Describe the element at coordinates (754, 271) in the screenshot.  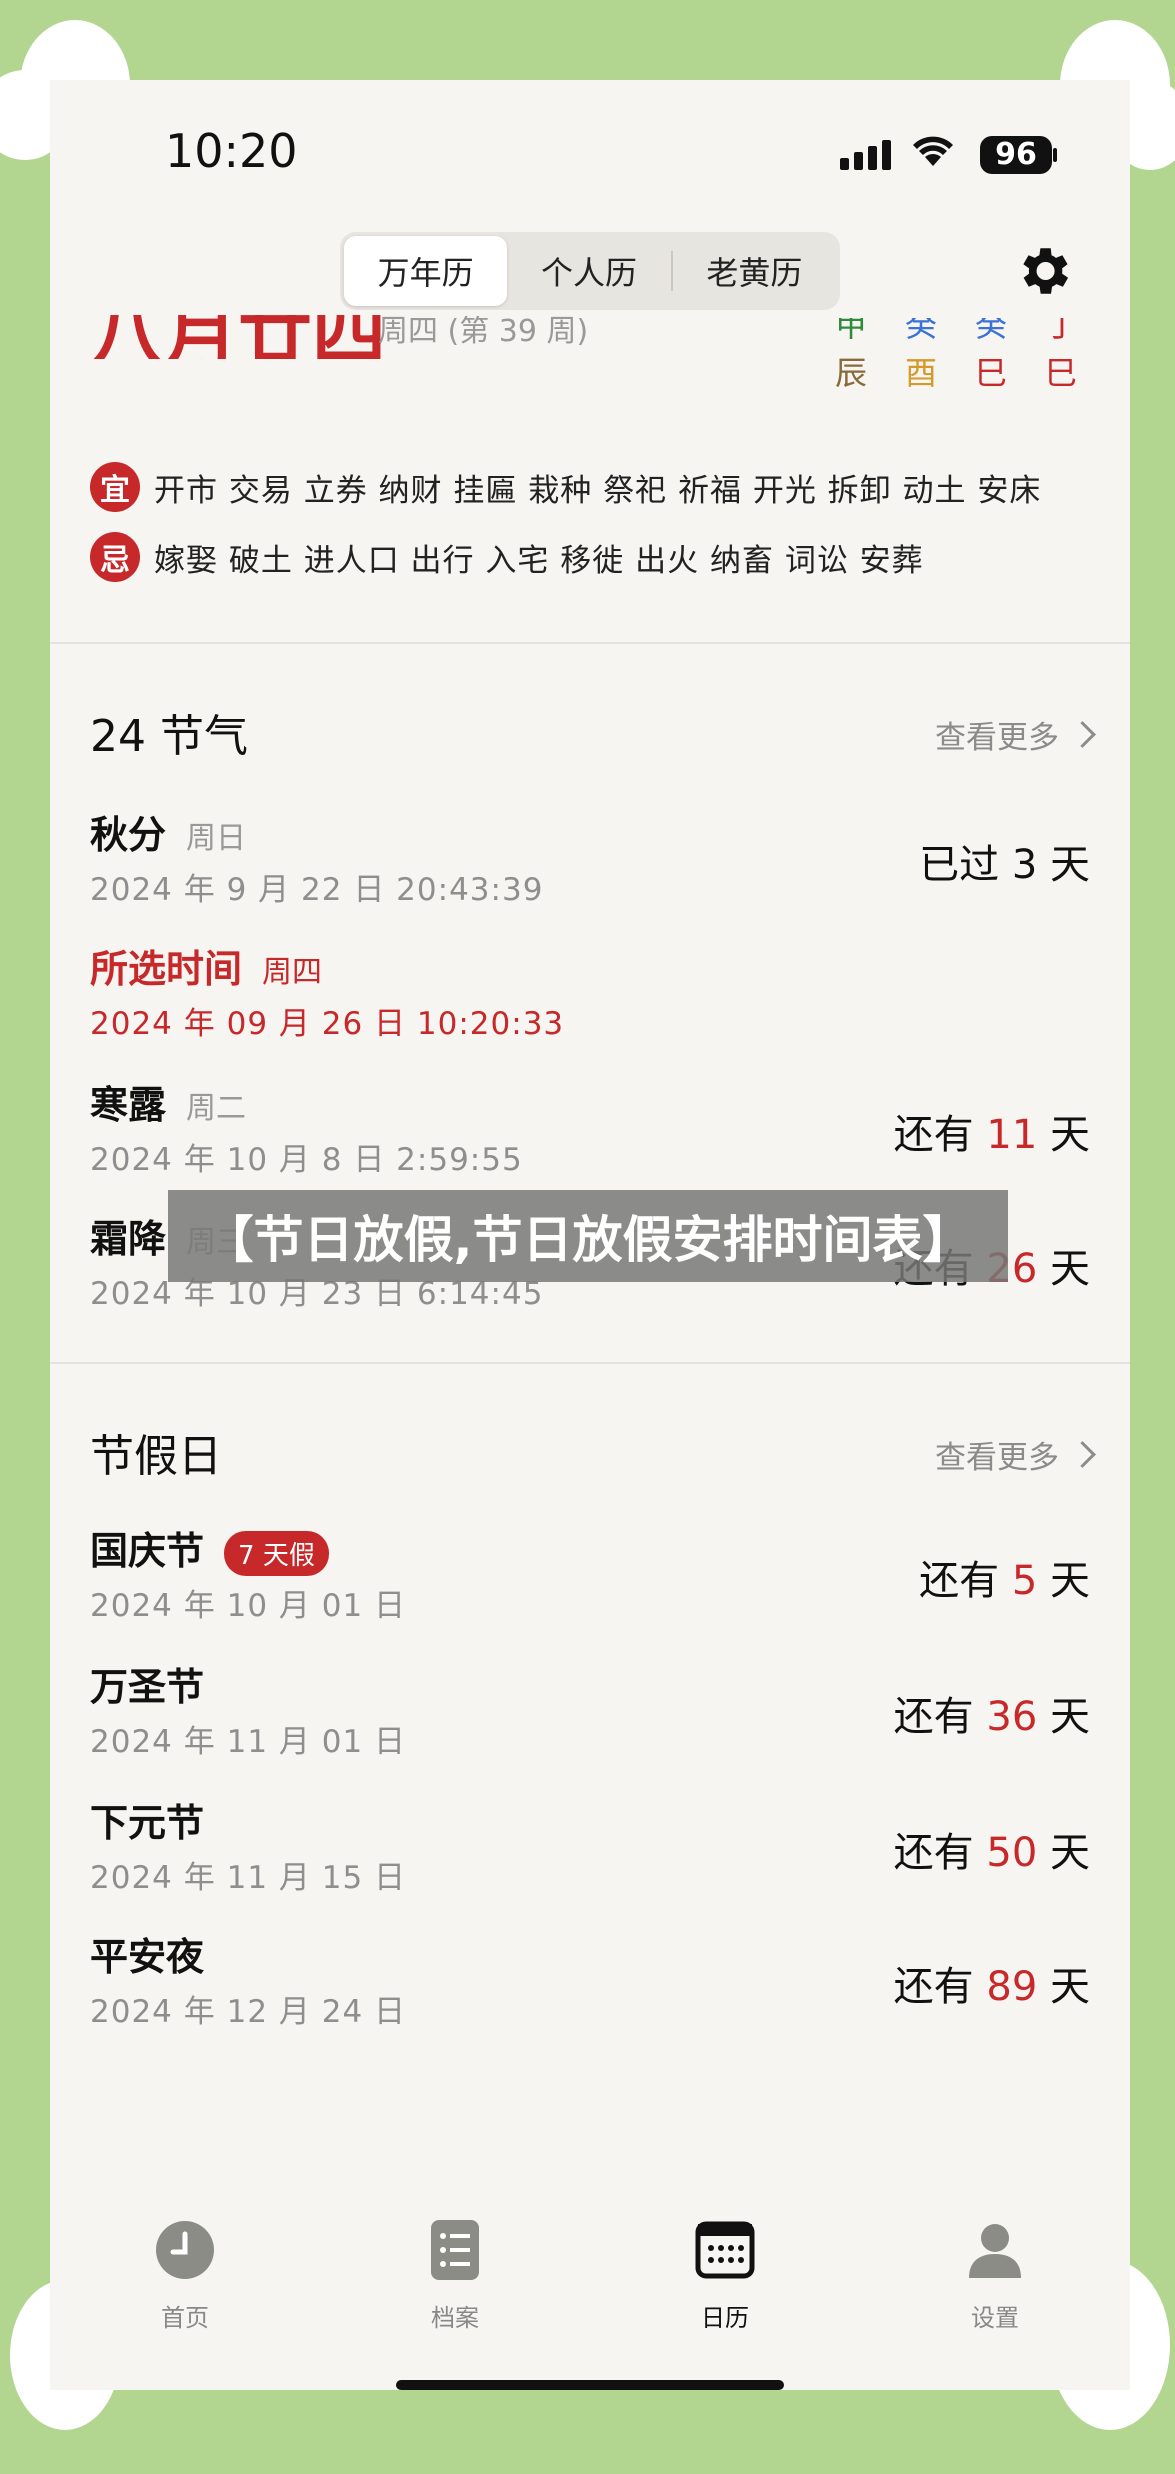
I see `tab-almanac: 老黄历` at that location.